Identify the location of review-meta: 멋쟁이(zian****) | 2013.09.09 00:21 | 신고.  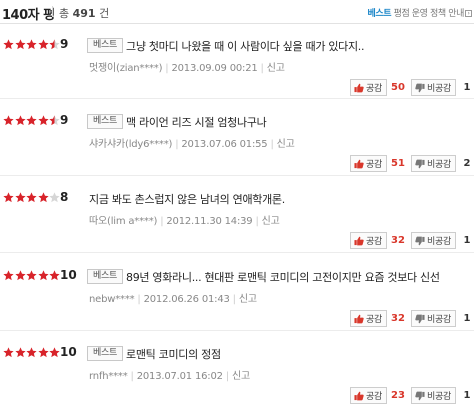
(187, 66).